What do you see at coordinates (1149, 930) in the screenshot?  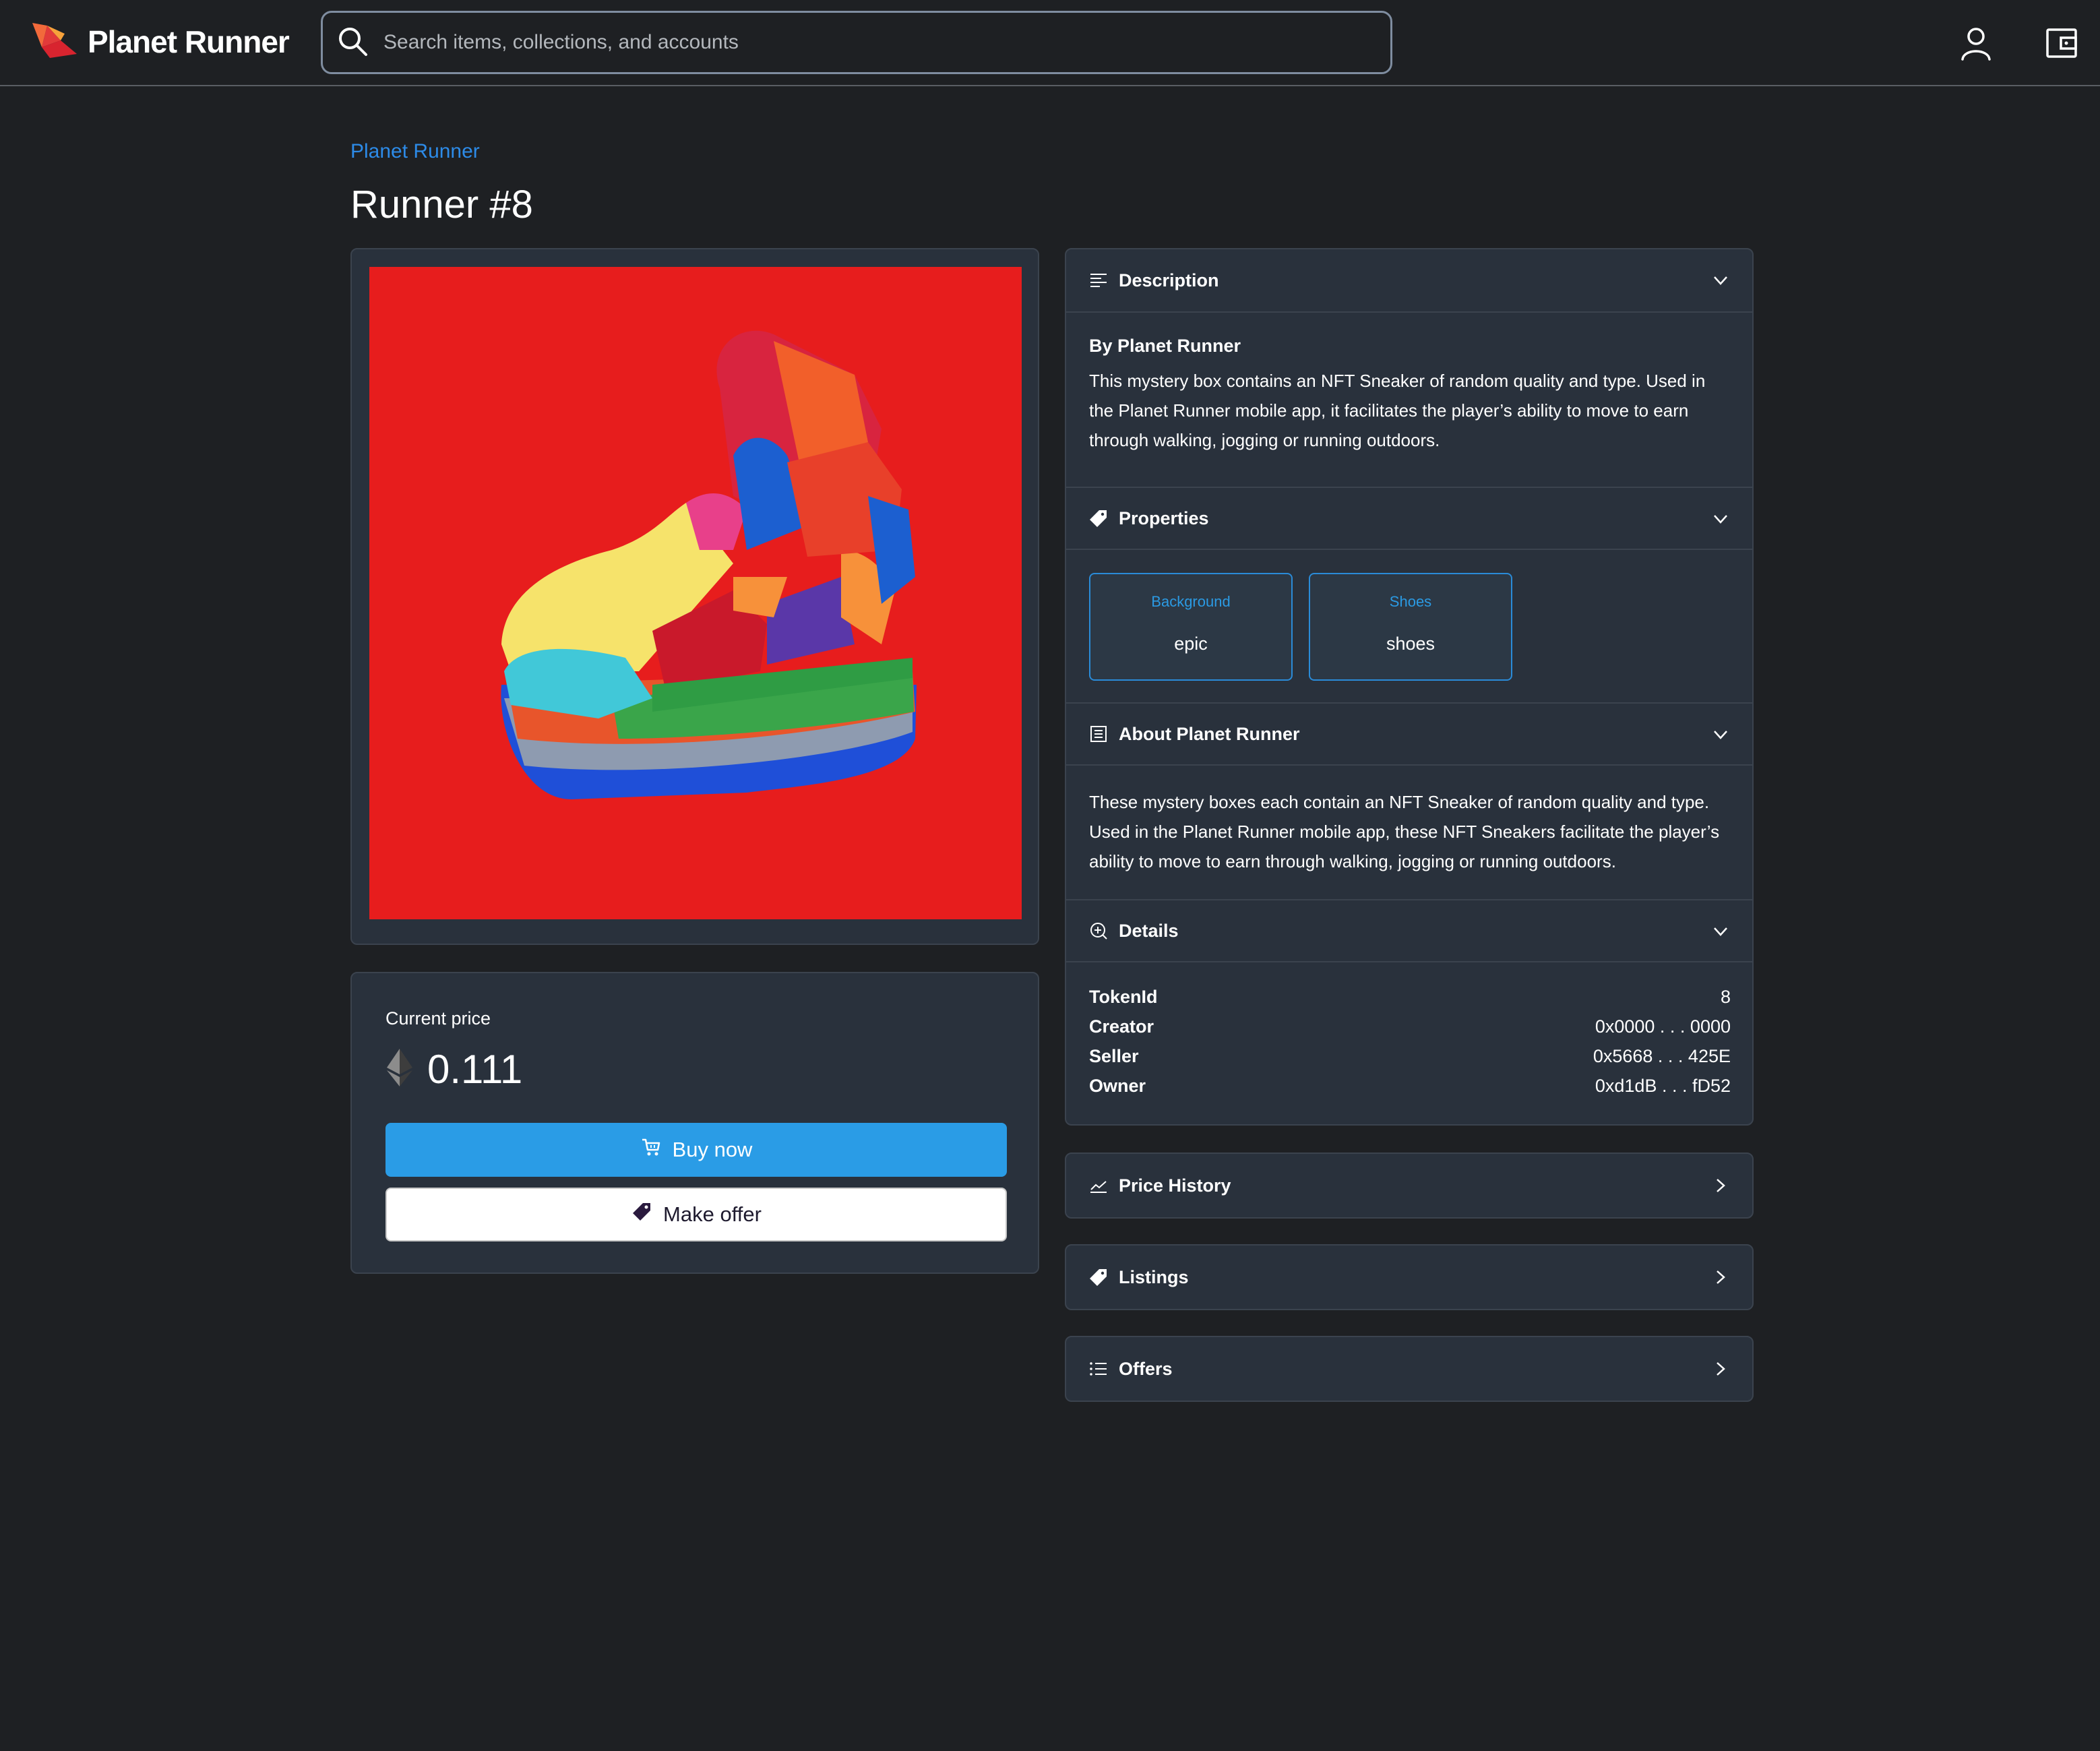 I see `details-label: Details` at bounding box center [1149, 930].